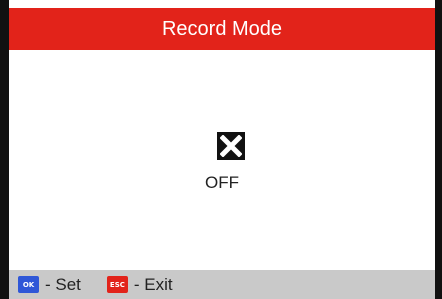 The image size is (442, 299). I want to click on x-icon-glyph, so click(231, 146).